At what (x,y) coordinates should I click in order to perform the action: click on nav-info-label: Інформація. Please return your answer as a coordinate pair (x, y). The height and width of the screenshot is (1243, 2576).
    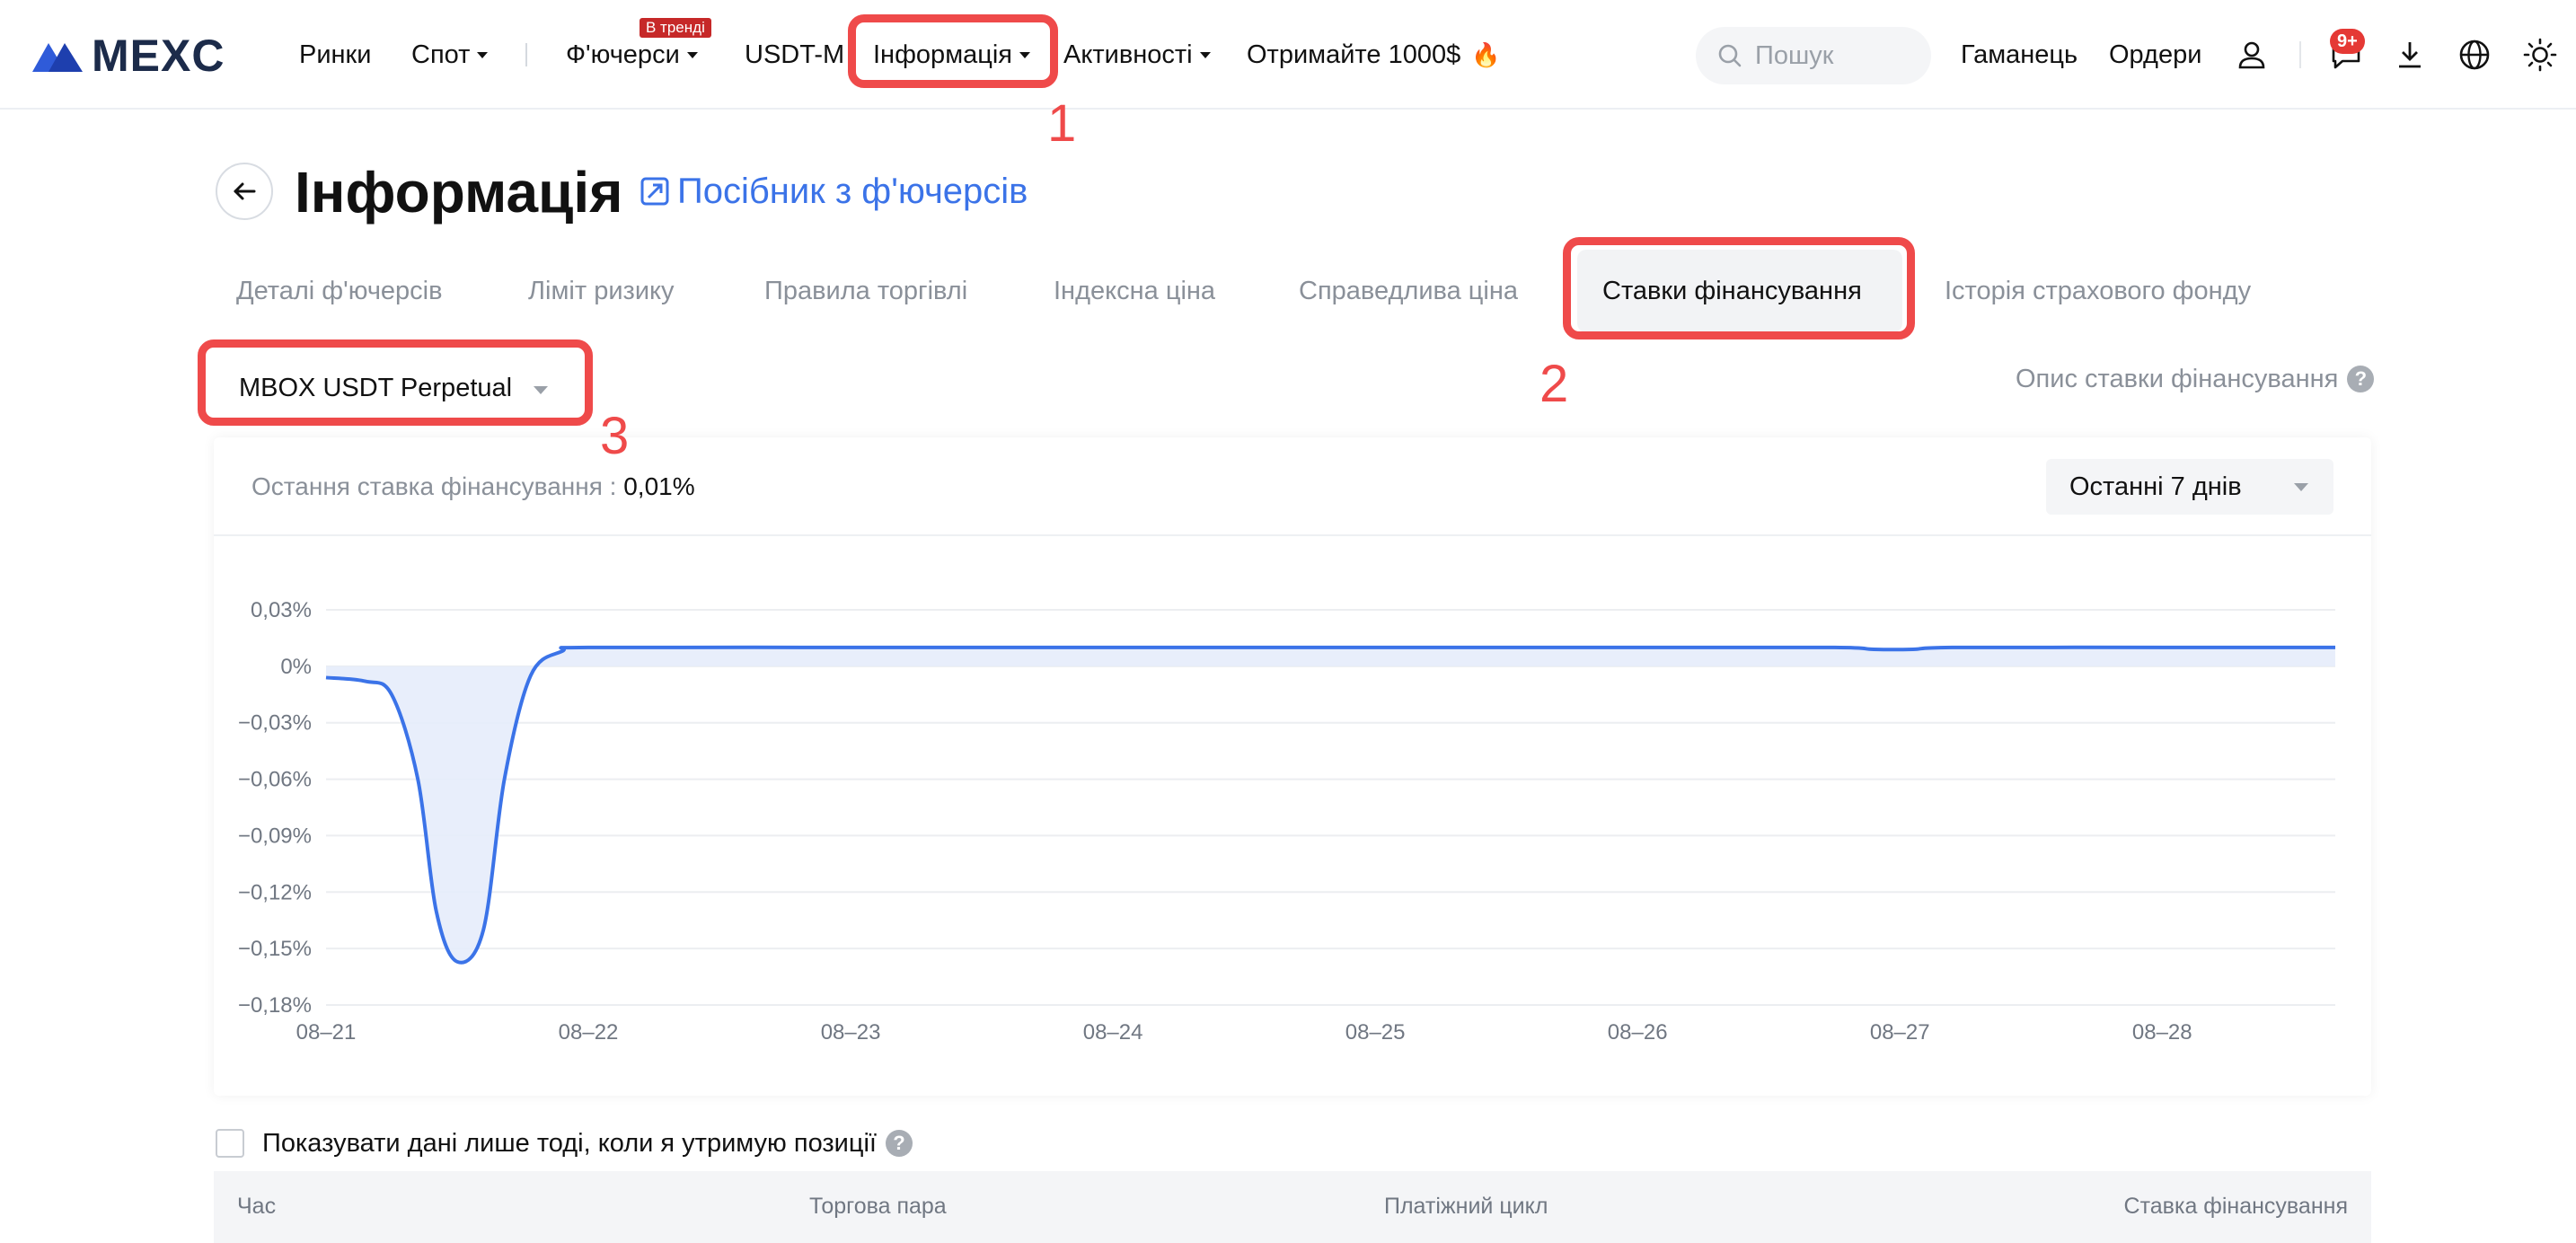
    Looking at the image, I should click on (943, 54).